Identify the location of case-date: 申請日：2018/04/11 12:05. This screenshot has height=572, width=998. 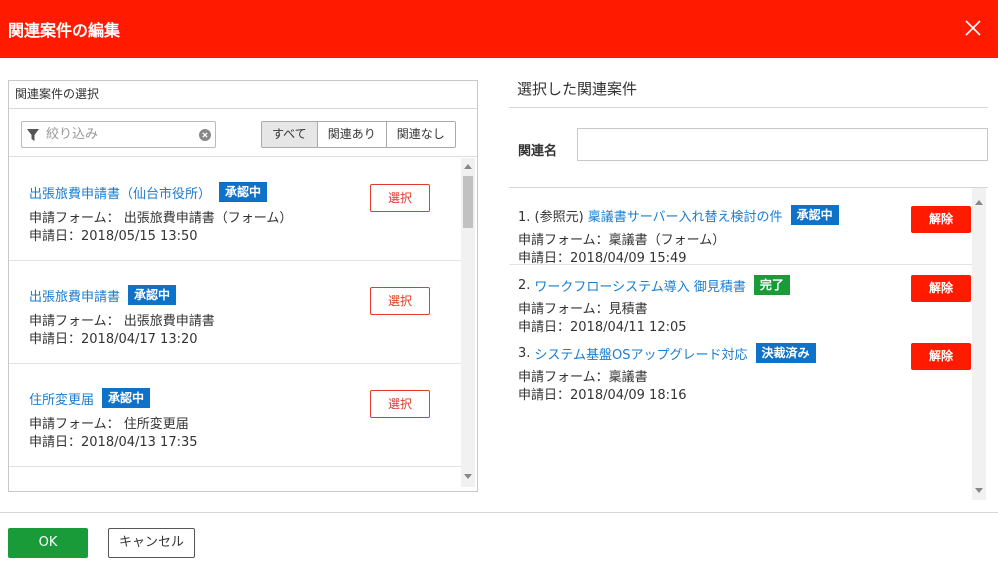
(602, 327).